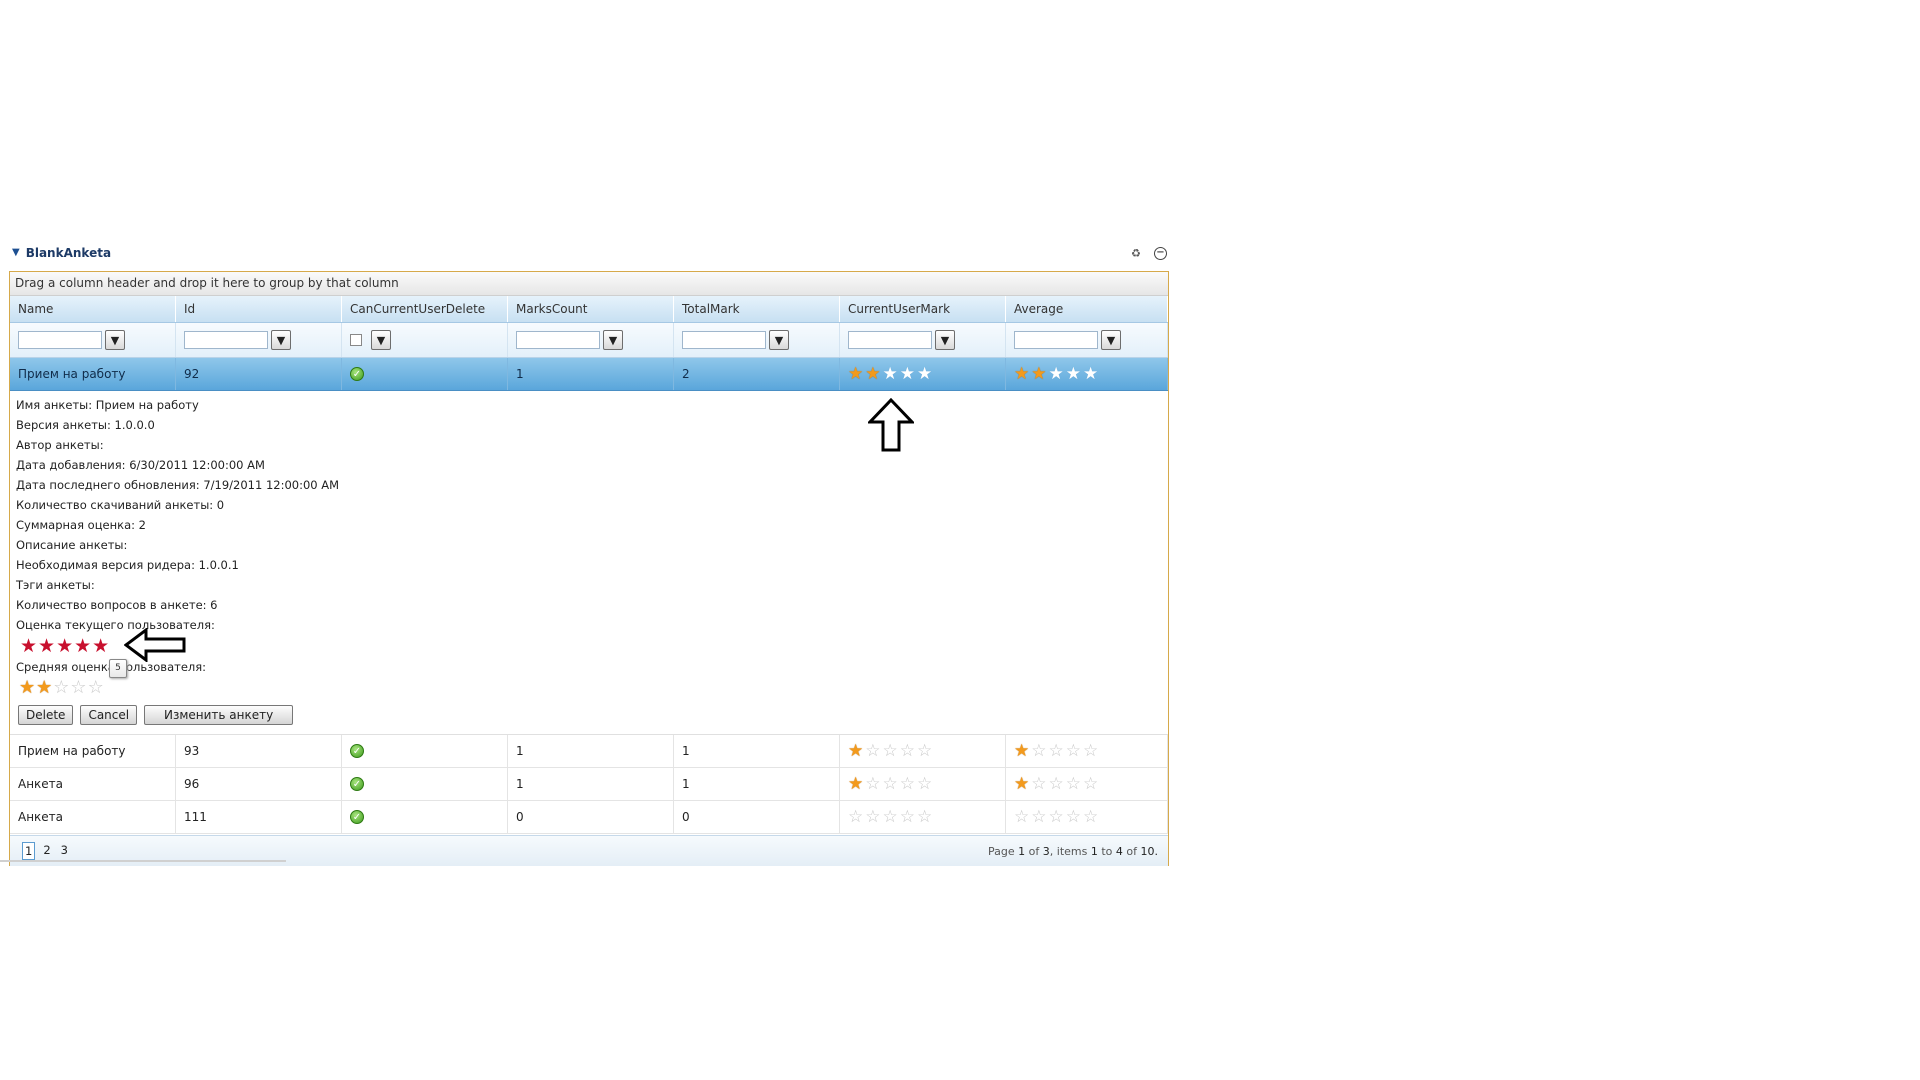 The width and height of the screenshot is (1920, 1080). Describe the element at coordinates (592, 646) in the screenshot. I see `user-rating-stars: ★★★★★` at that location.